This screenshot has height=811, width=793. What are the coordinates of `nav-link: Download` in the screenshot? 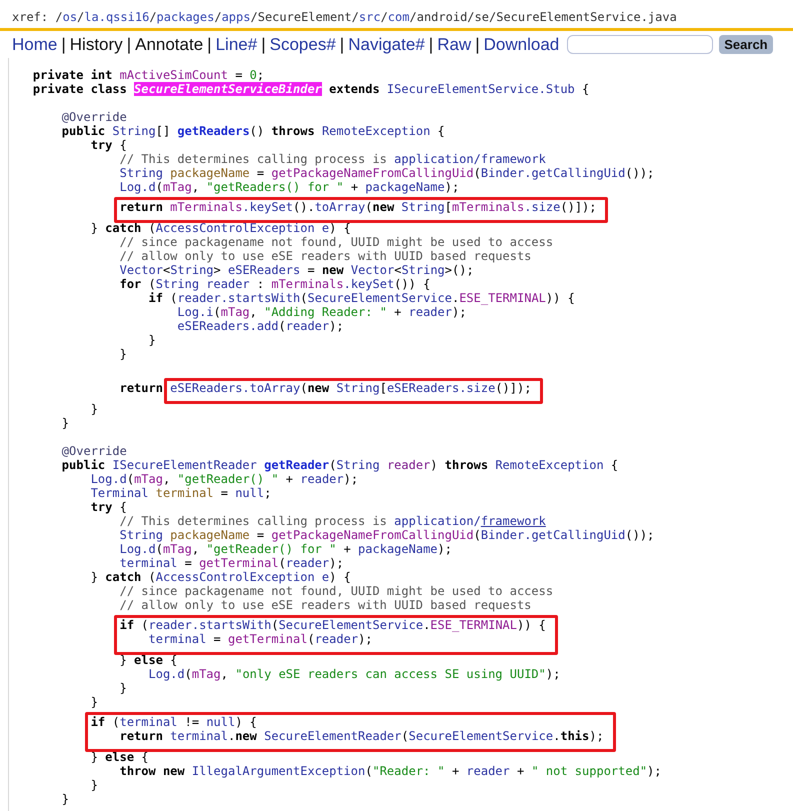 It's located at (522, 44).